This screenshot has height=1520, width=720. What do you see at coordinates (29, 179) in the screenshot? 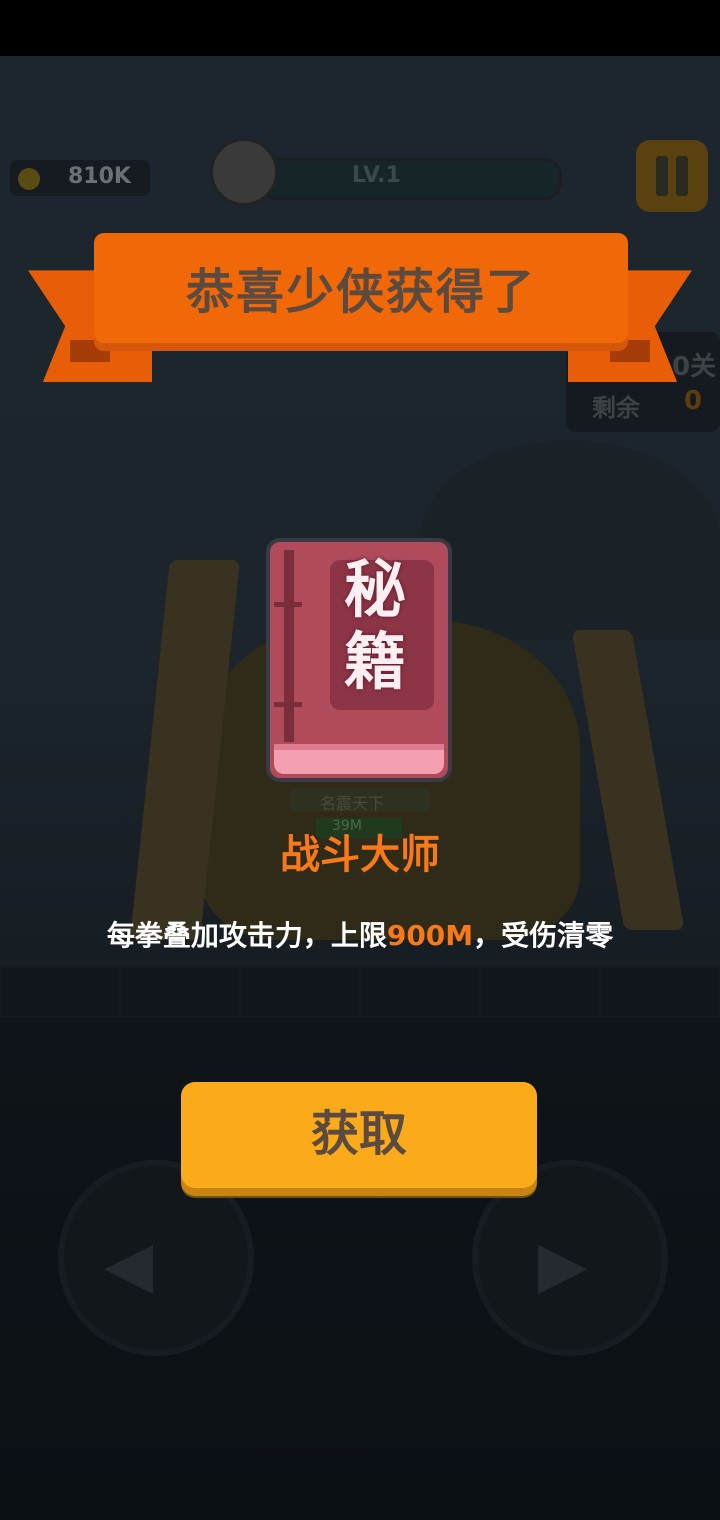
I see `coin-icon` at bounding box center [29, 179].